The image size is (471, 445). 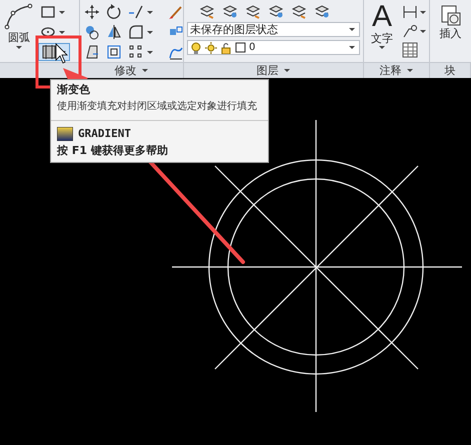 What do you see at coordinates (410, 50) in the screenshot?
I see `table-icon` at bounding box center [410, 50].